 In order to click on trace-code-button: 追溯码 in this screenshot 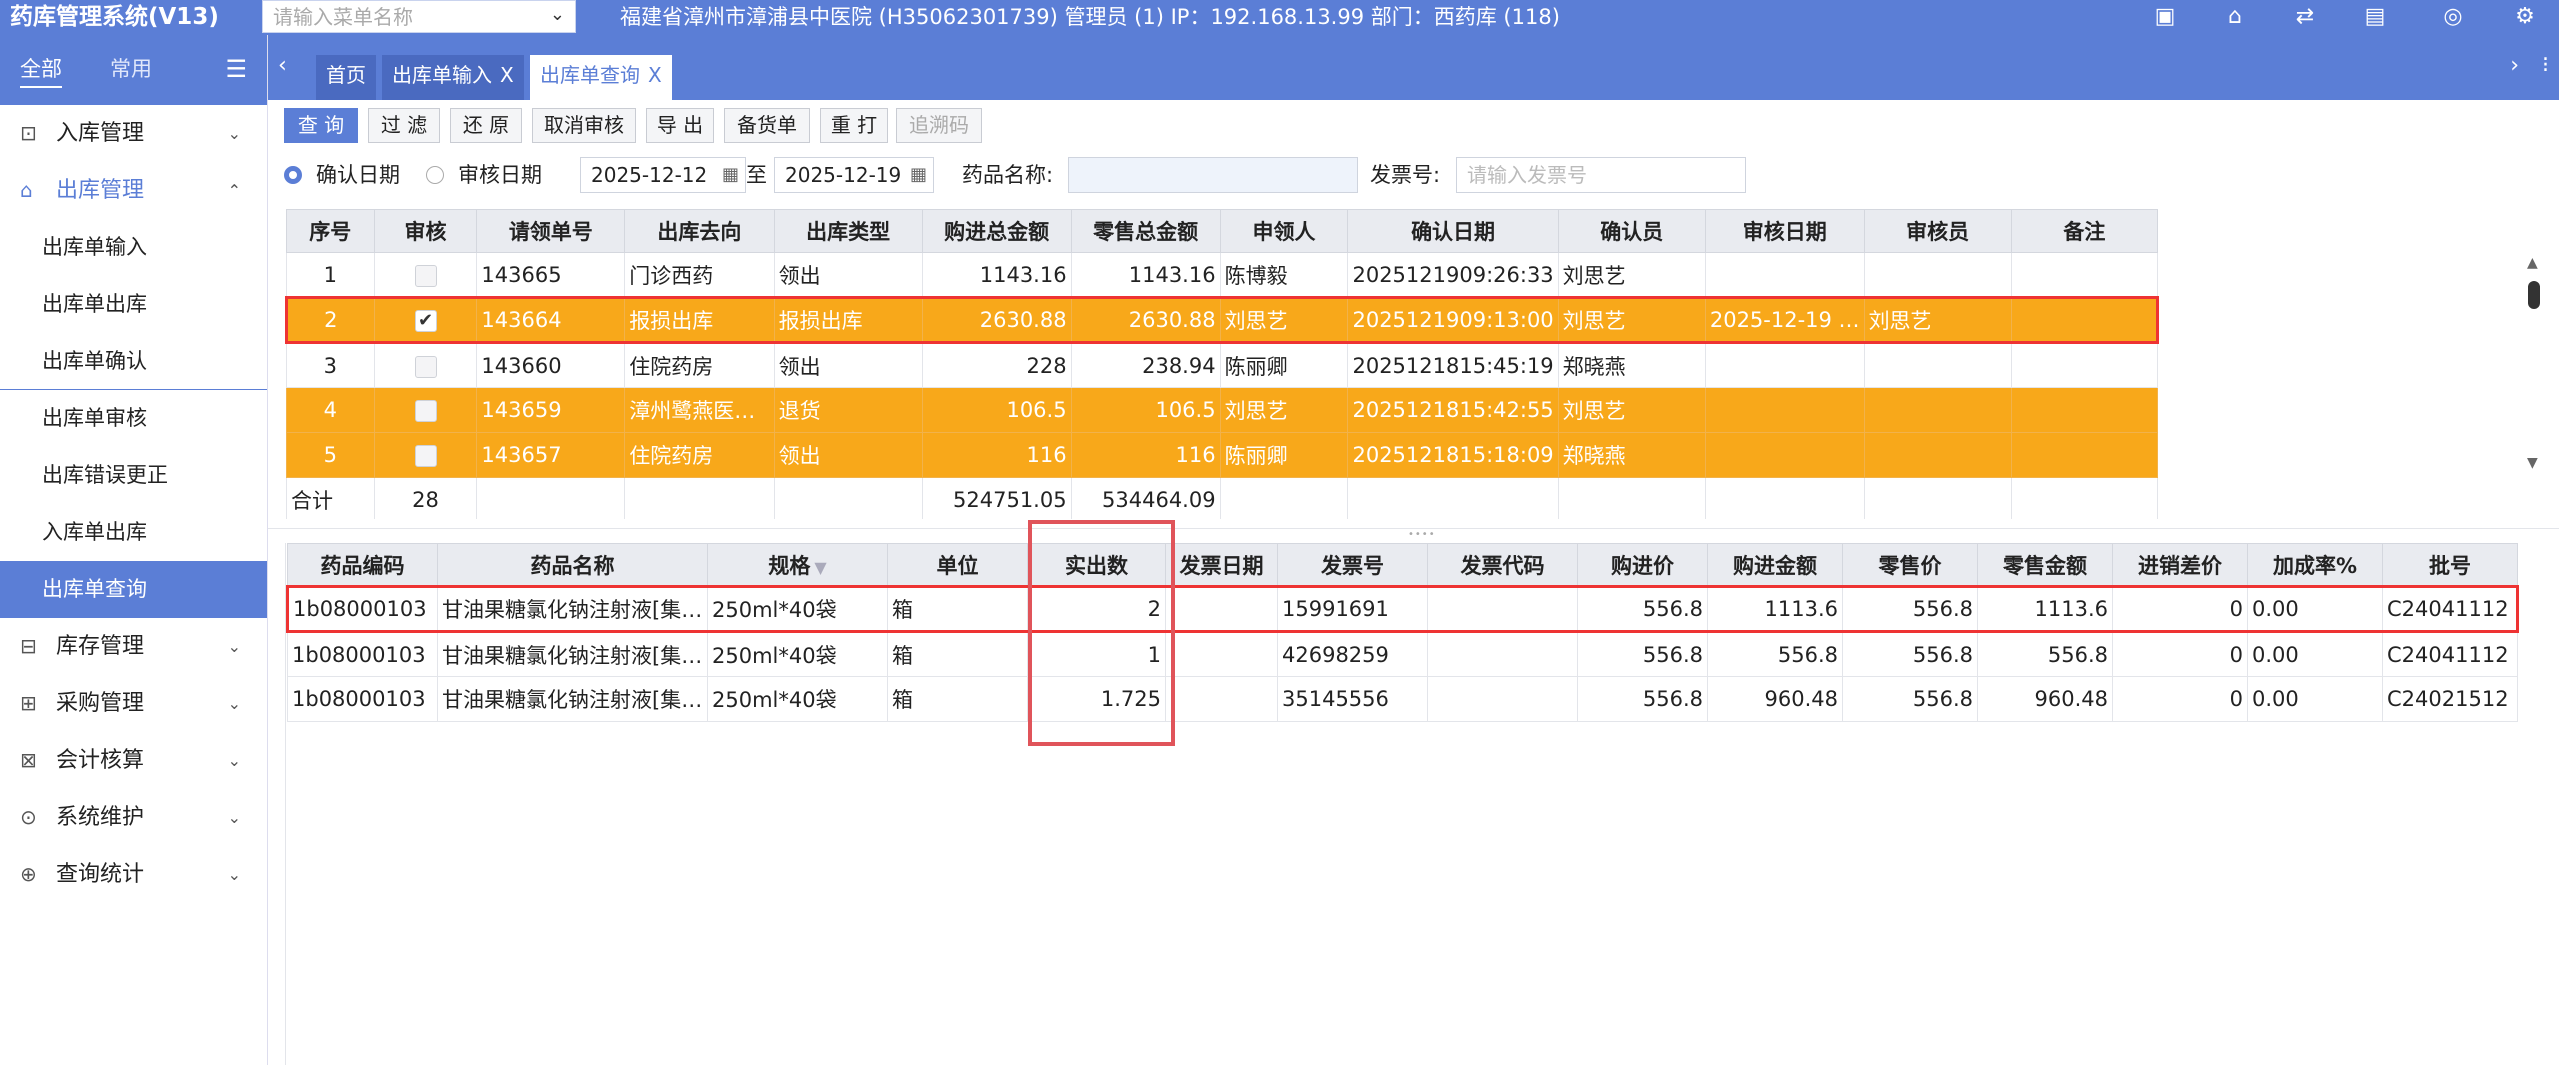, I will do `click(939, 125)`.